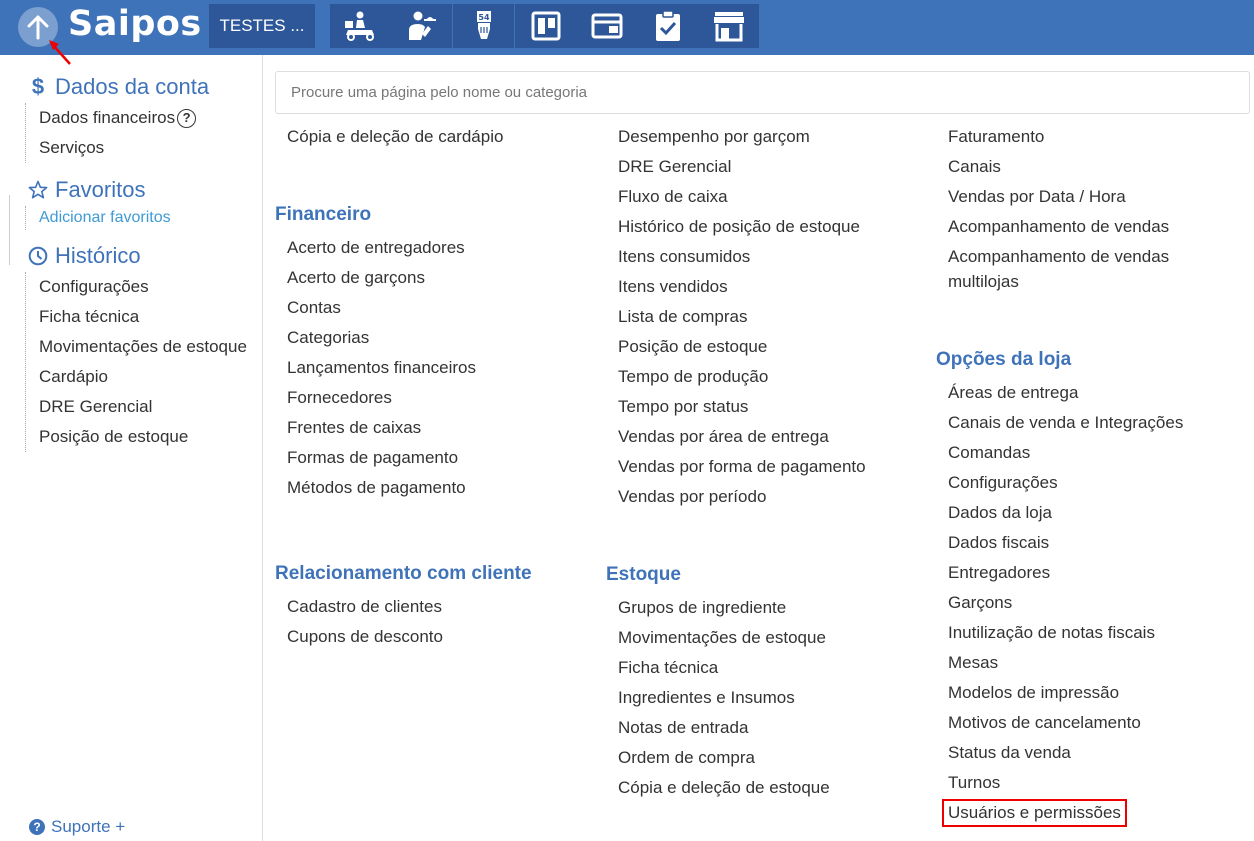  Describe the element at coordinates (136, 287) in the screenshot. I see `sidebar-item-history: Configurações` at that location.